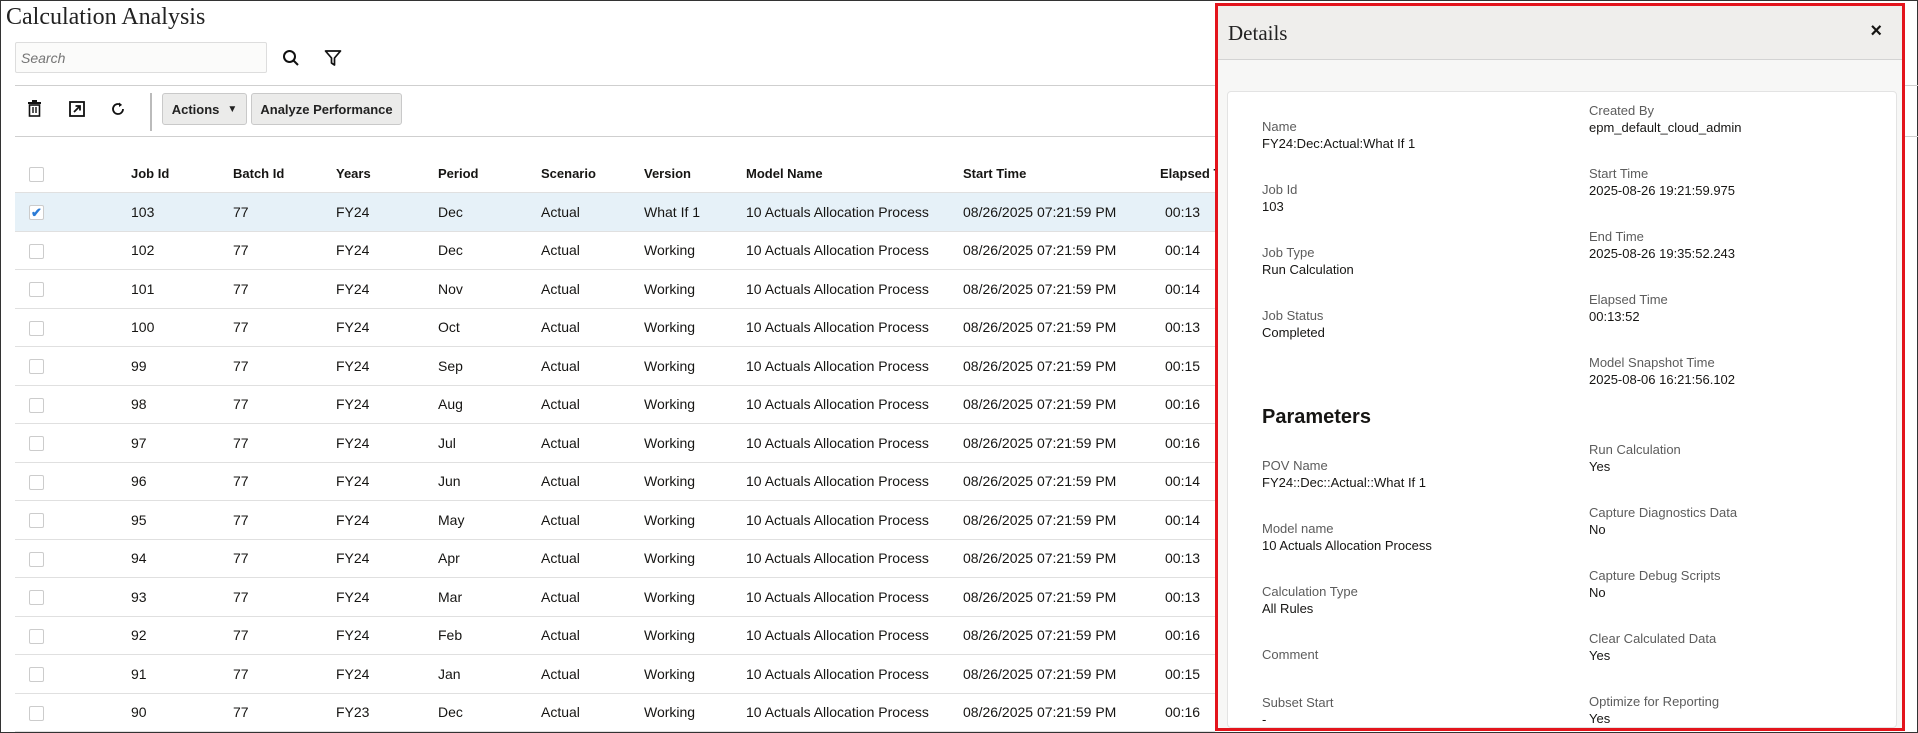  Describe the element at coordinates (450, 288) in the screenshot. I see `table-cell: Nov` at that location.